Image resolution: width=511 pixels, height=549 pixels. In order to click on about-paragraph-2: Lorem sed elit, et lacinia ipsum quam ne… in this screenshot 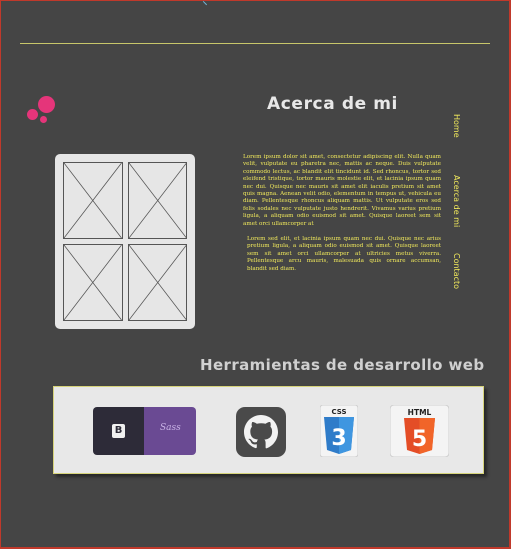, I will do `click(344, 254)`.